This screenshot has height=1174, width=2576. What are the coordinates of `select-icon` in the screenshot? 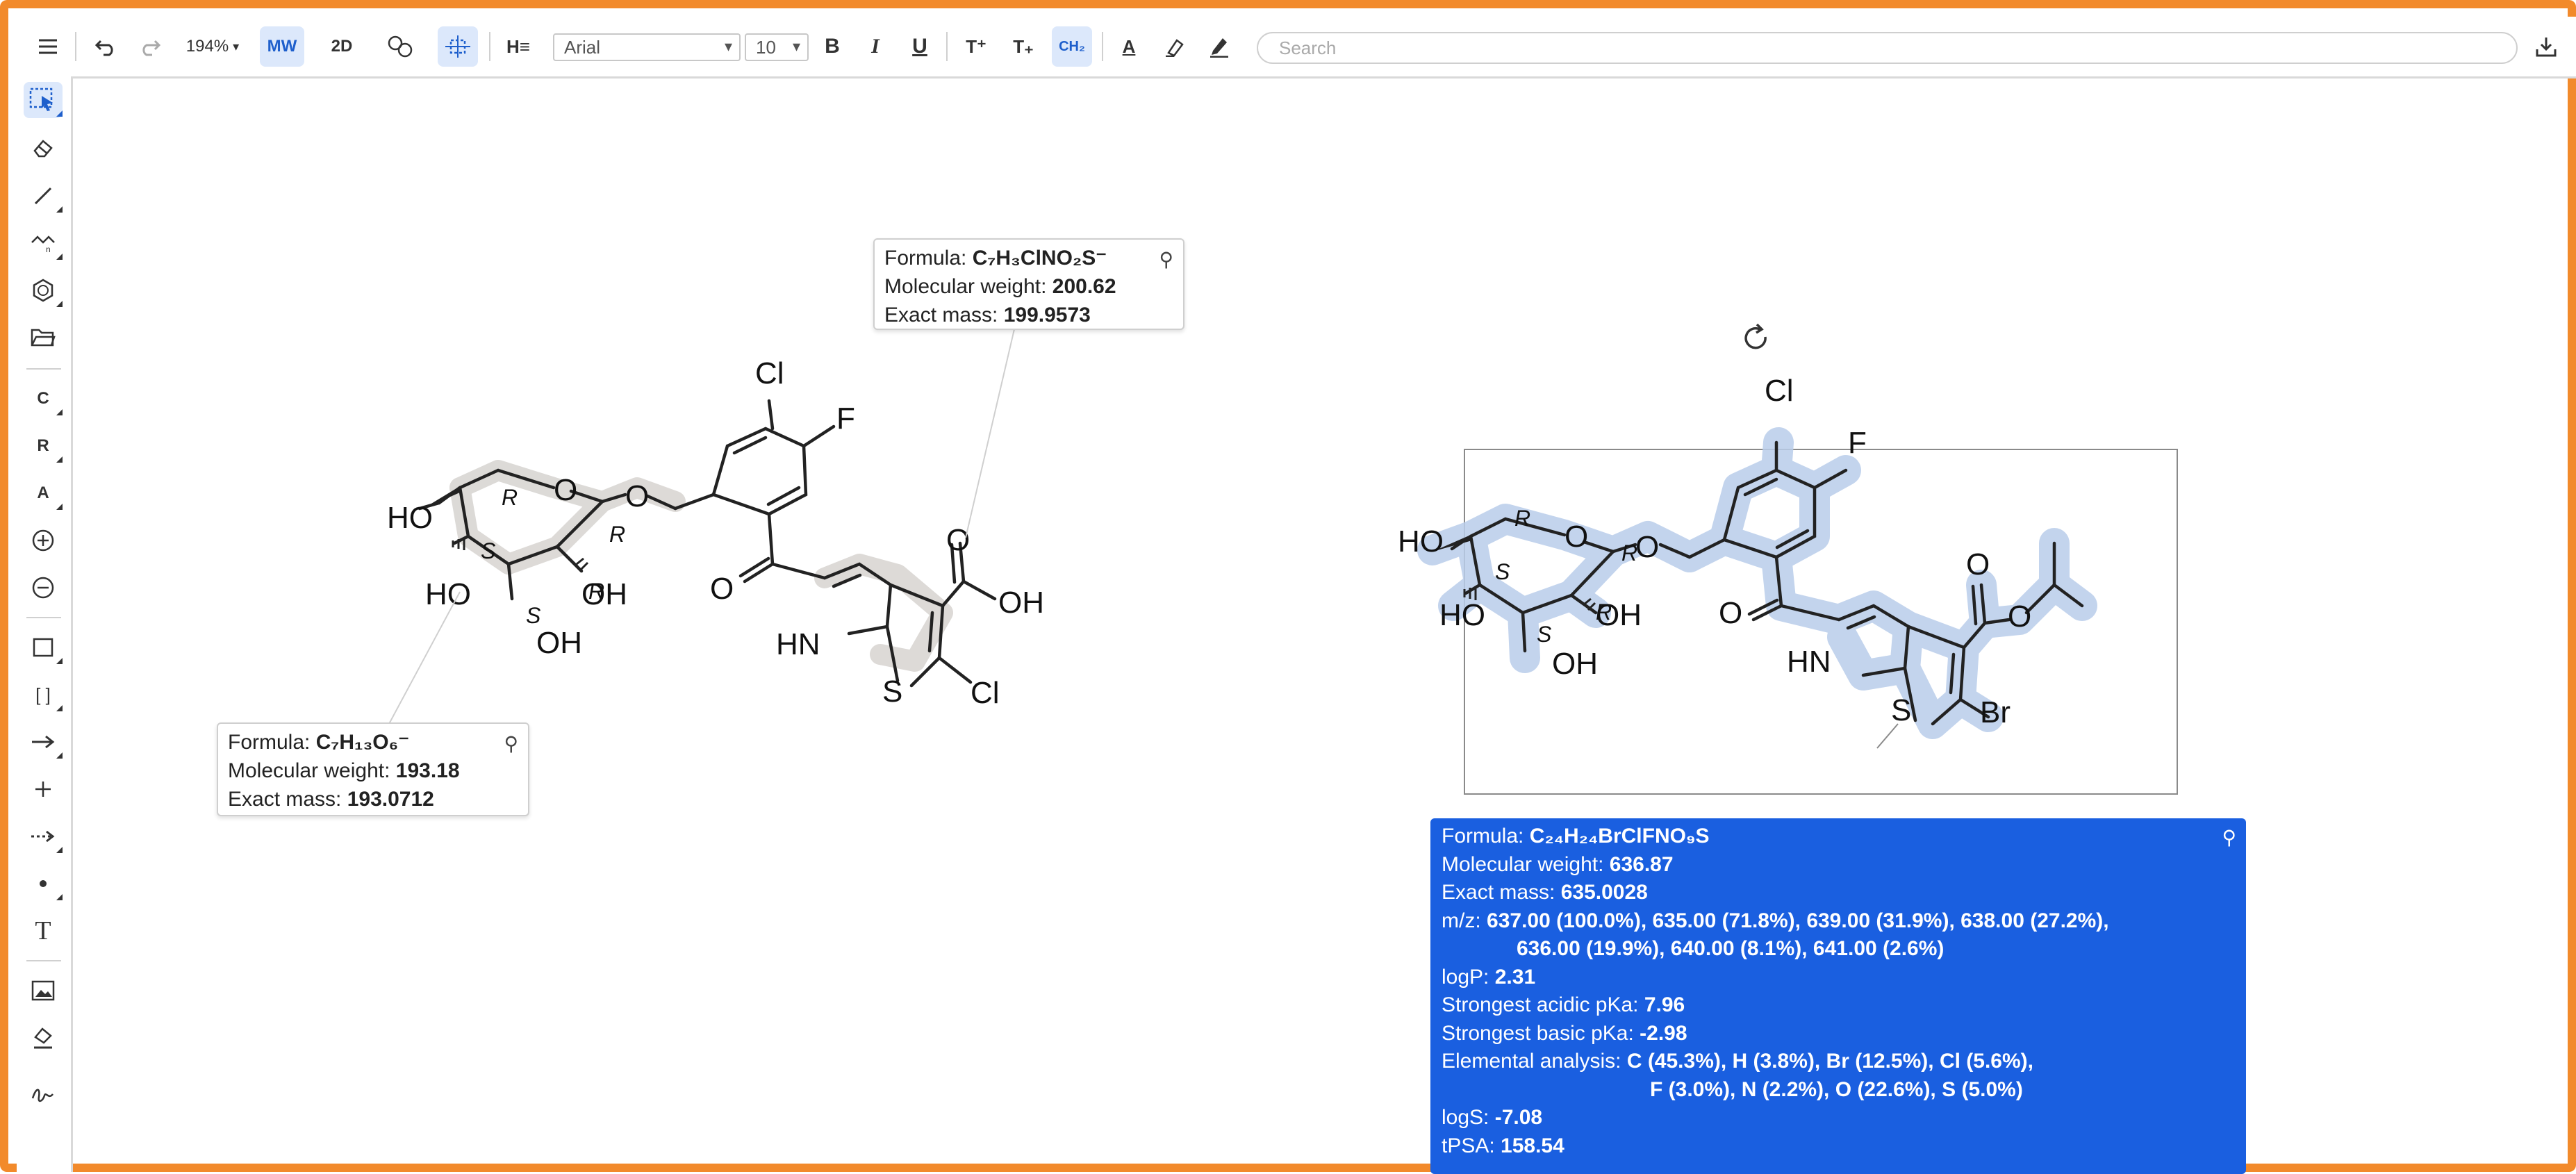 It's located at (44, 100).